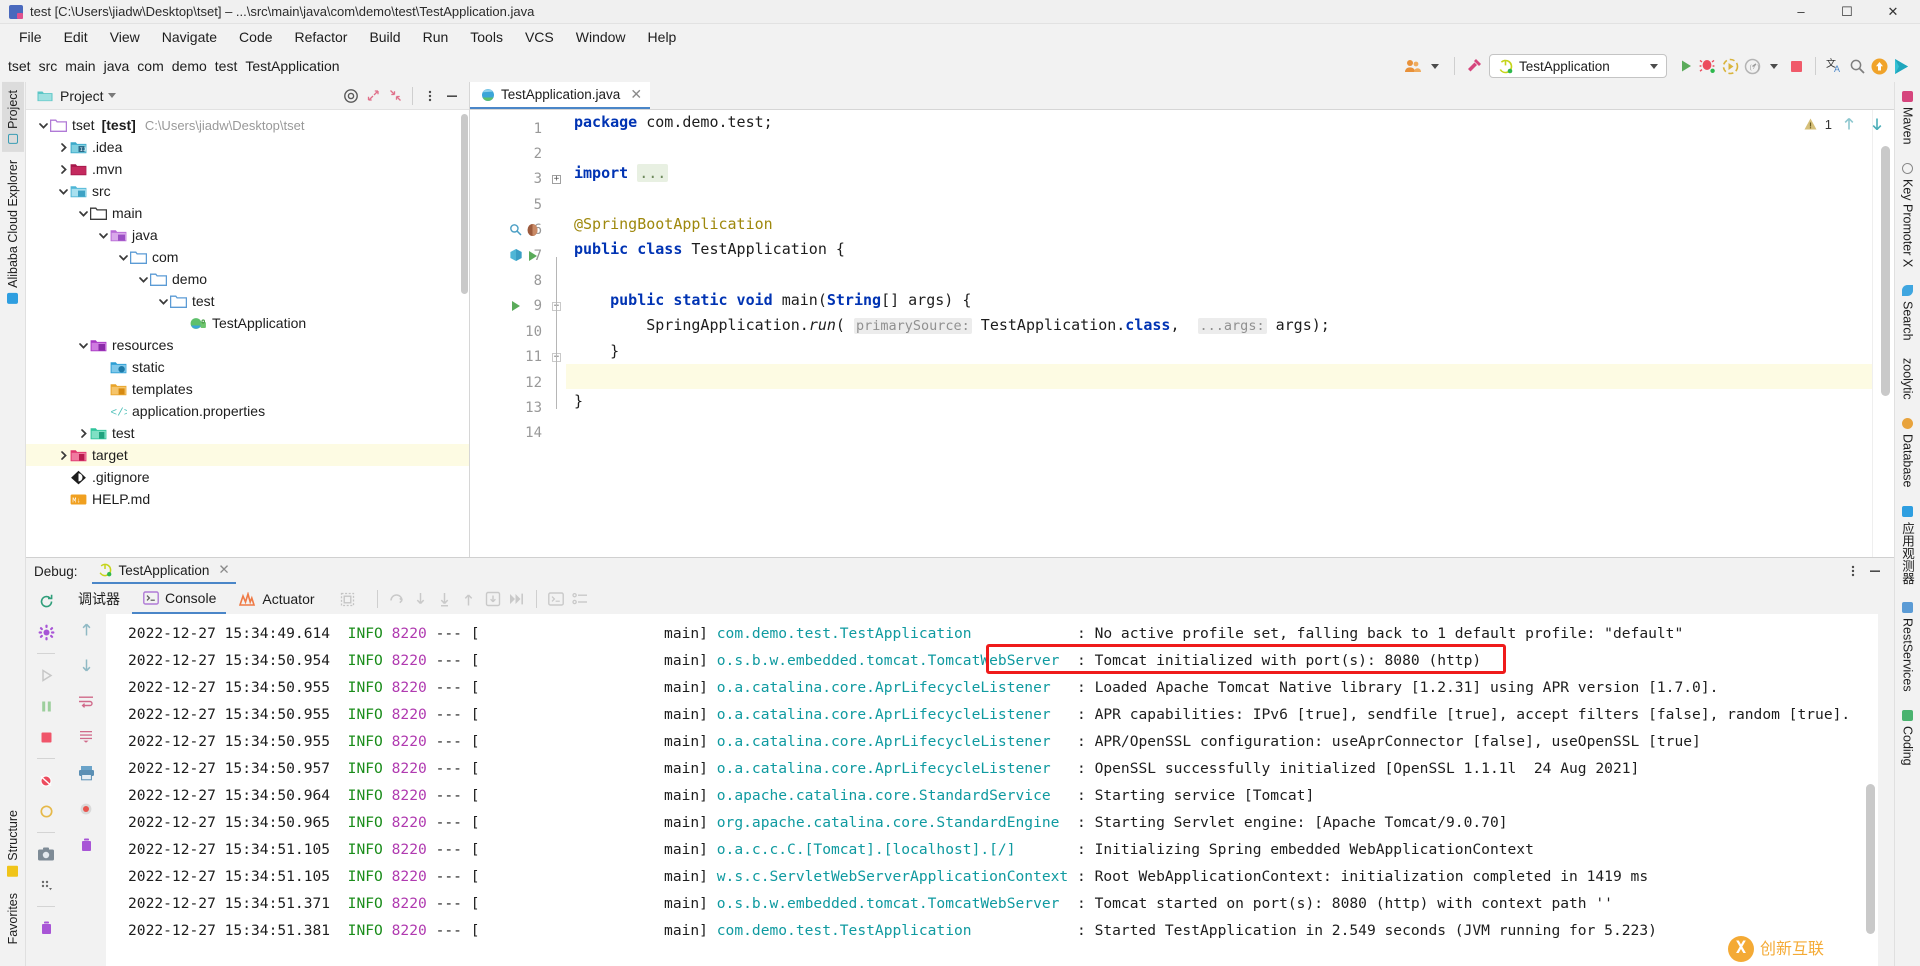 This screenshot has height=966, width=1920. What do you see at coordinates (52, 66) in the screenshot?
I see `breadcrumb-item-src: src` at bounding box center [52, 66].